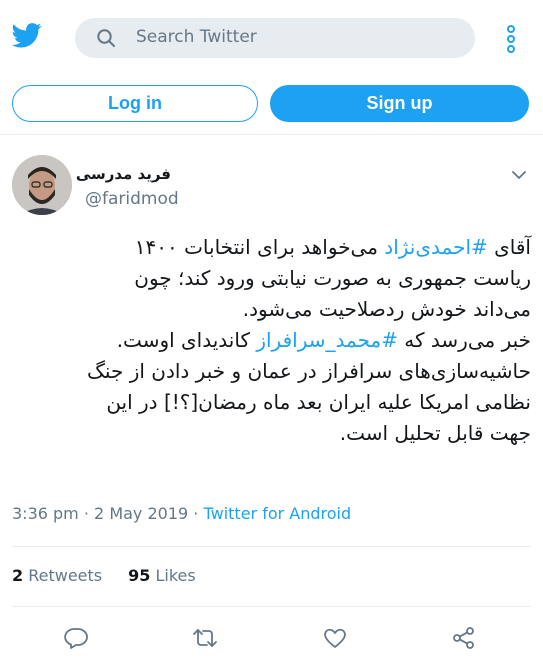  I want to click on retweet-count: 2, so click(18, 575).